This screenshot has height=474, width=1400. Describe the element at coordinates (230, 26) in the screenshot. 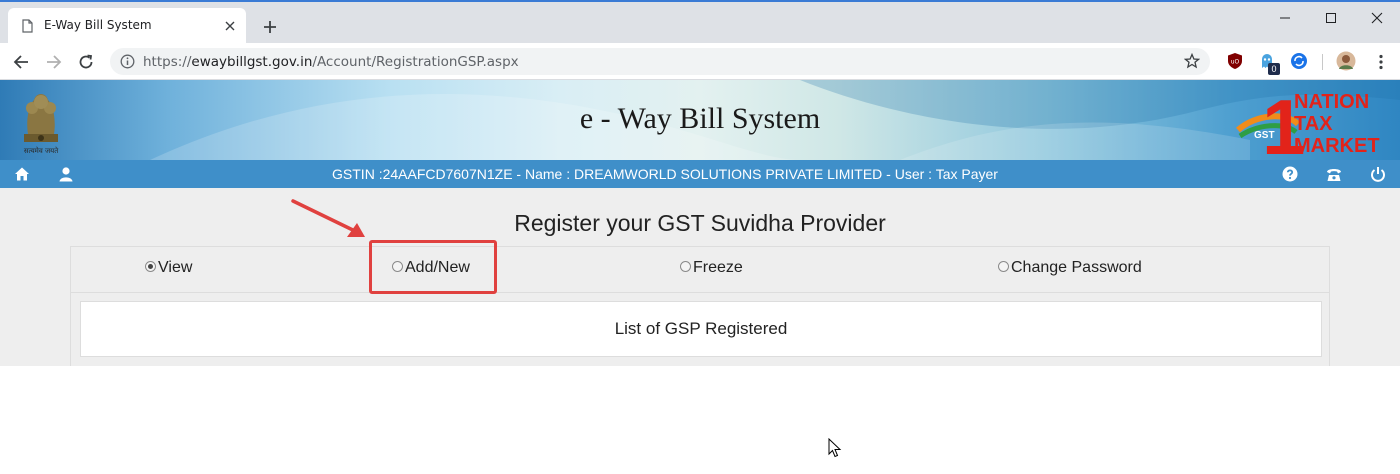

I see `close-tab-icon` at that location.